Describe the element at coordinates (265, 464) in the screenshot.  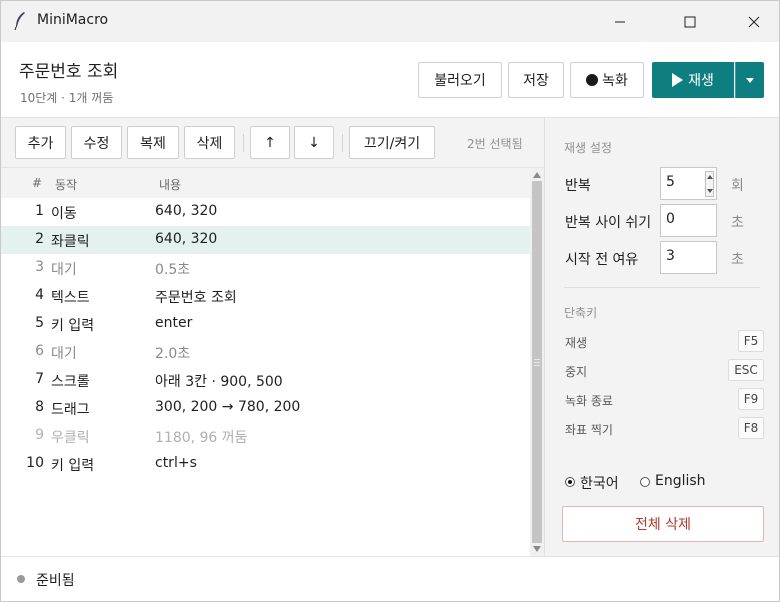
I see `step-row: 10 키 입력 ctrl+s` at that location.